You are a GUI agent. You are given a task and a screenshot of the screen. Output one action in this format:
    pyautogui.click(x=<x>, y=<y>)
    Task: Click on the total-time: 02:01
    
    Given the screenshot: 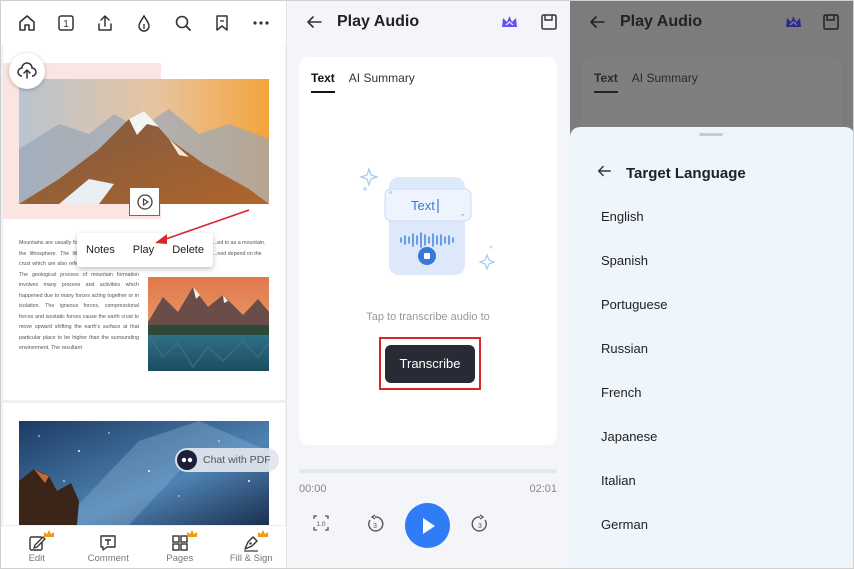 What is the action you would take?
    pyautogui.click(x=543, y=489)
    